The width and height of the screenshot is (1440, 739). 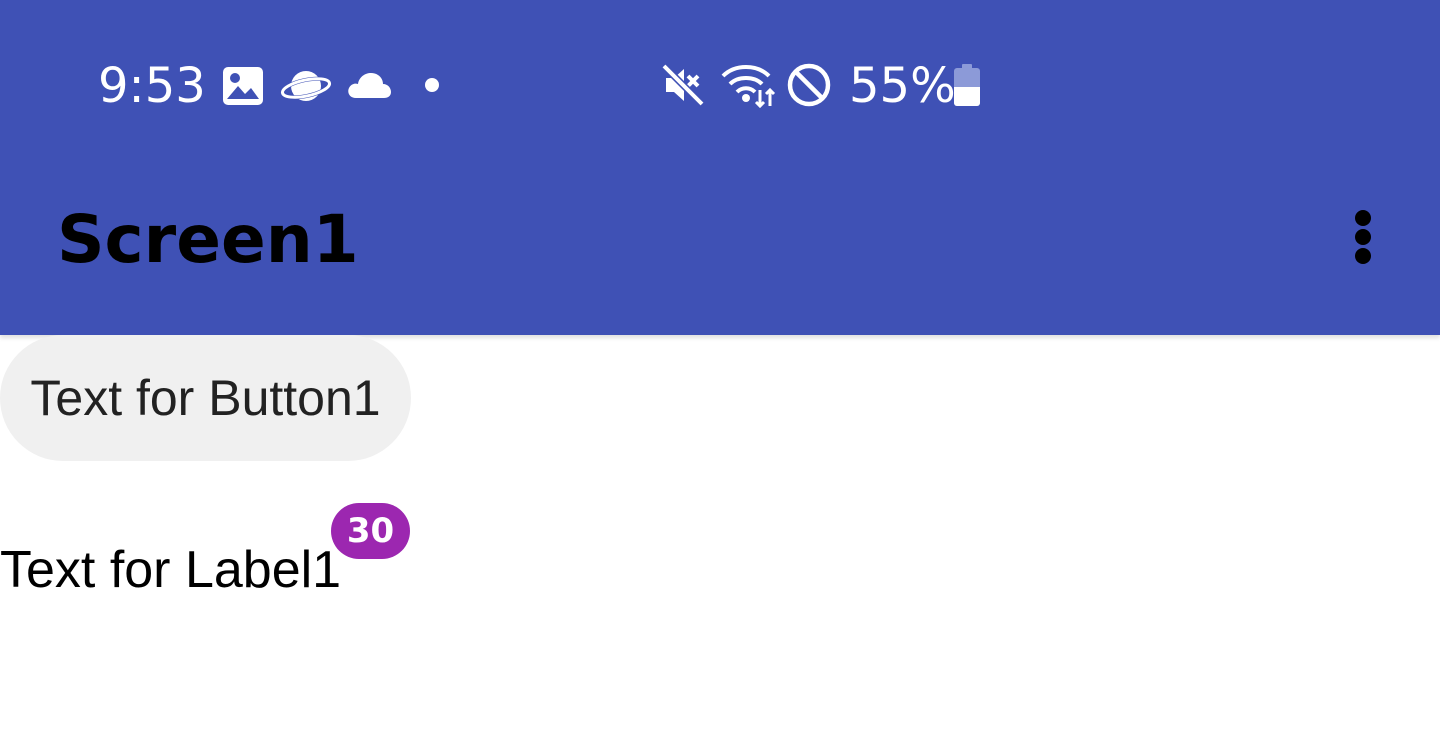 What do you see at coordinates (171, 570) in the screenshot?
I see `label1: Text for Label1` at bounding box center [171, 570].